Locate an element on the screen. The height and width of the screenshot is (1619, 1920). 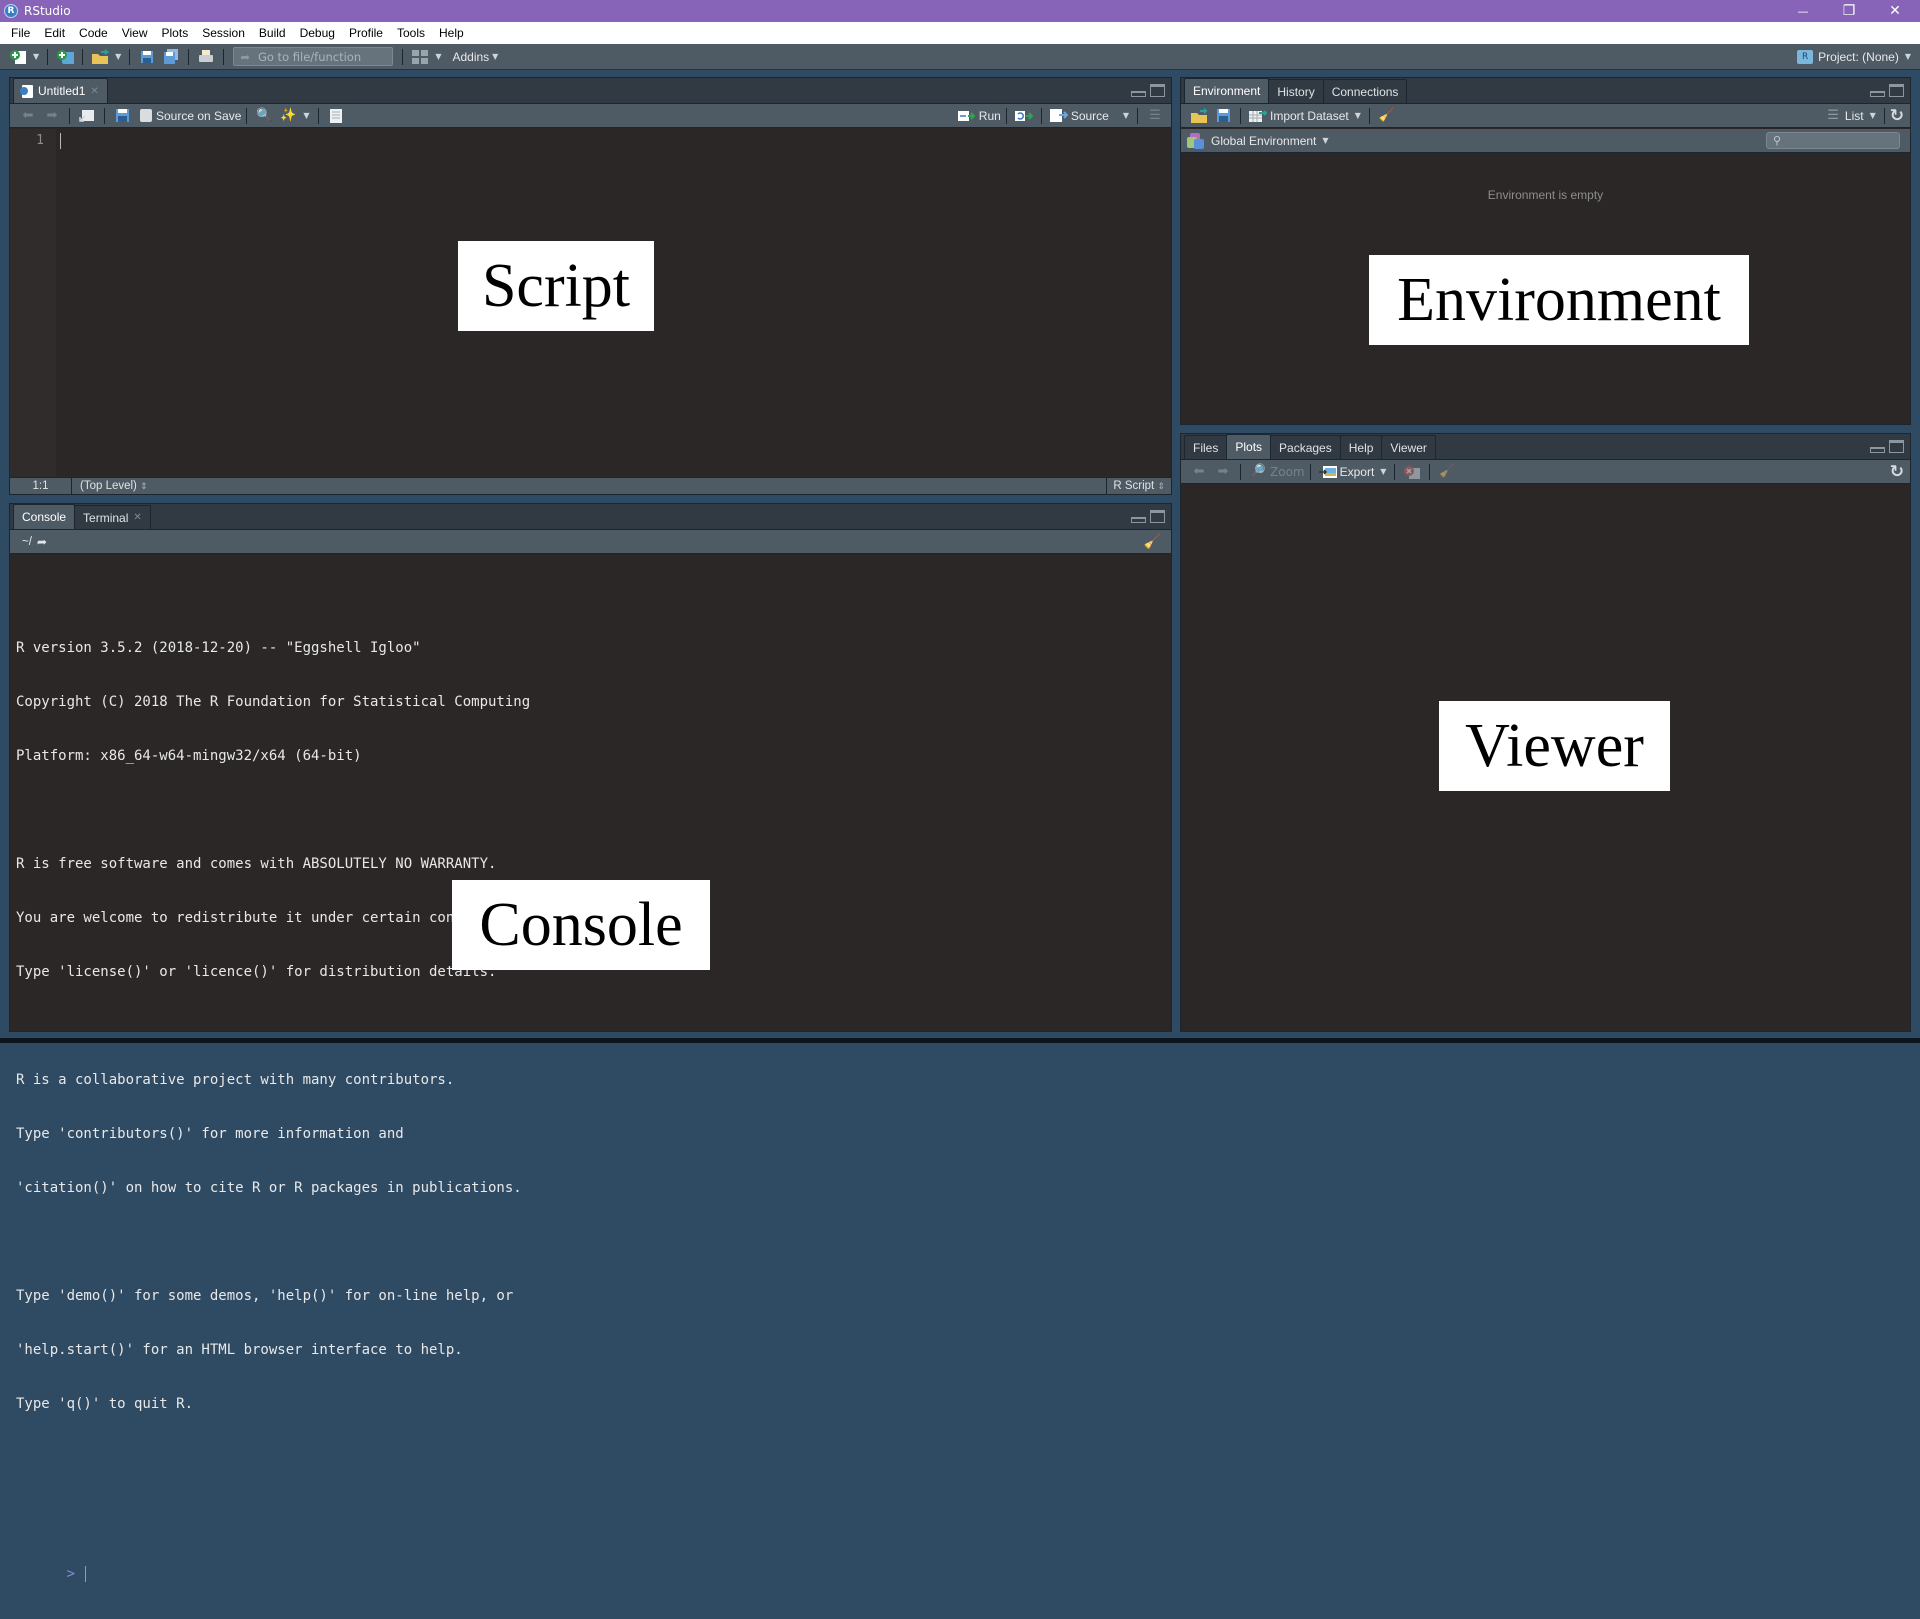
code-tools-wand-icon: ✨ is located at coordinates (288, 116).